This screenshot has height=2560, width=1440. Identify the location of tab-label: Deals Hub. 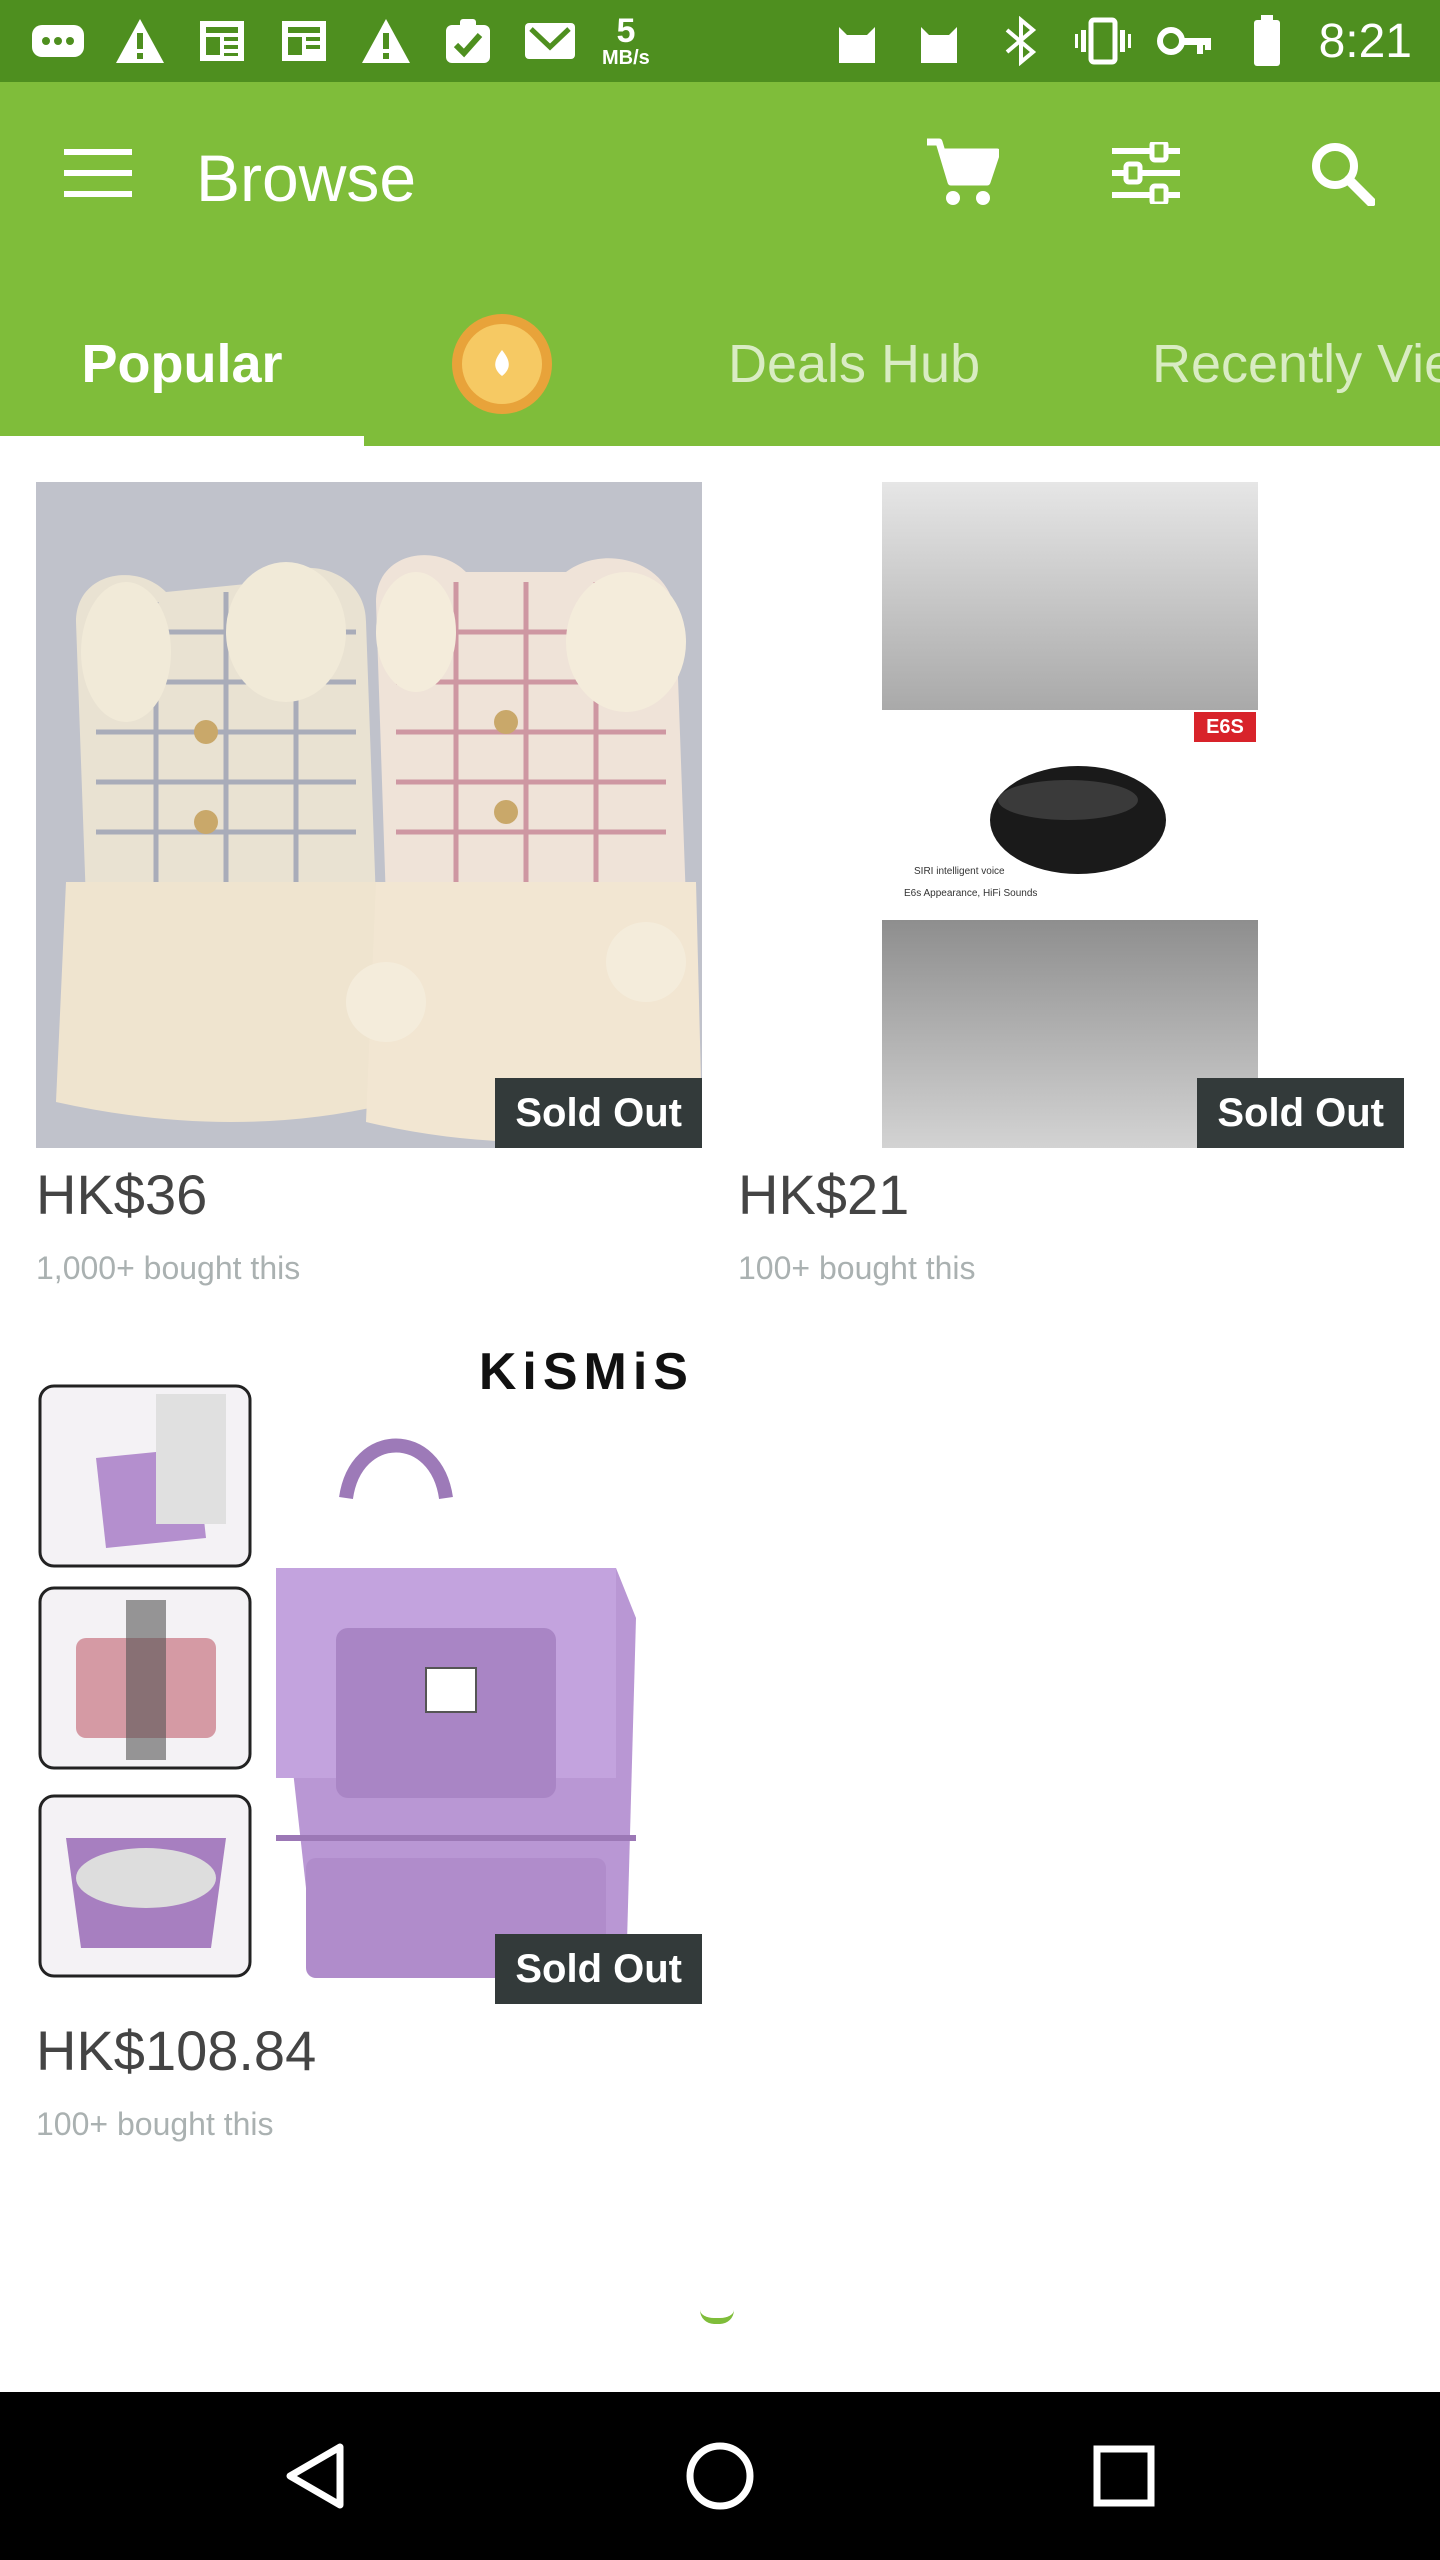
(854, 364).